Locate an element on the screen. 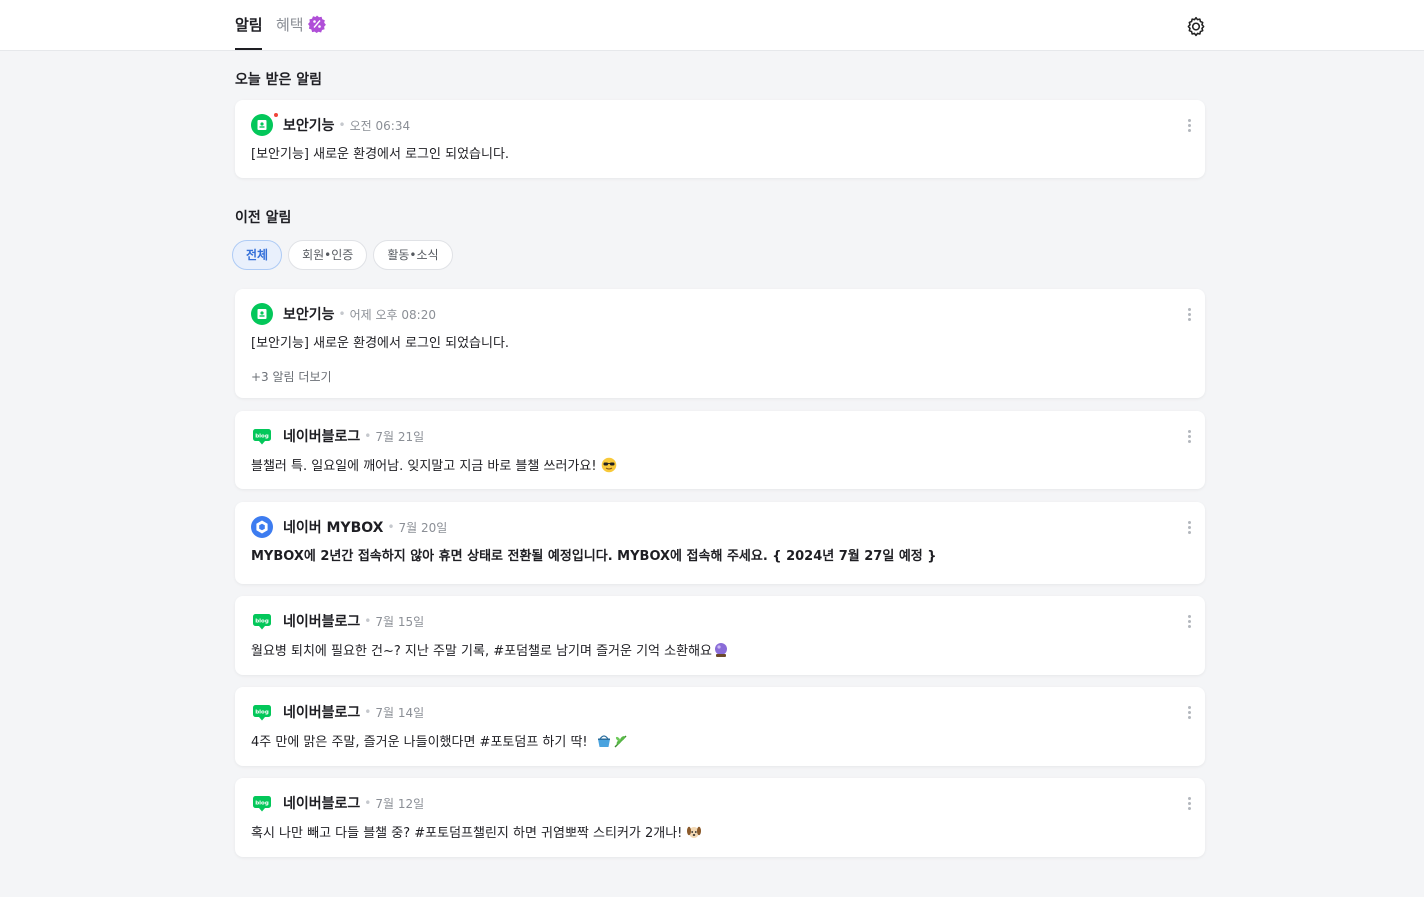  unread-dot is located at coordinates (276, 115).